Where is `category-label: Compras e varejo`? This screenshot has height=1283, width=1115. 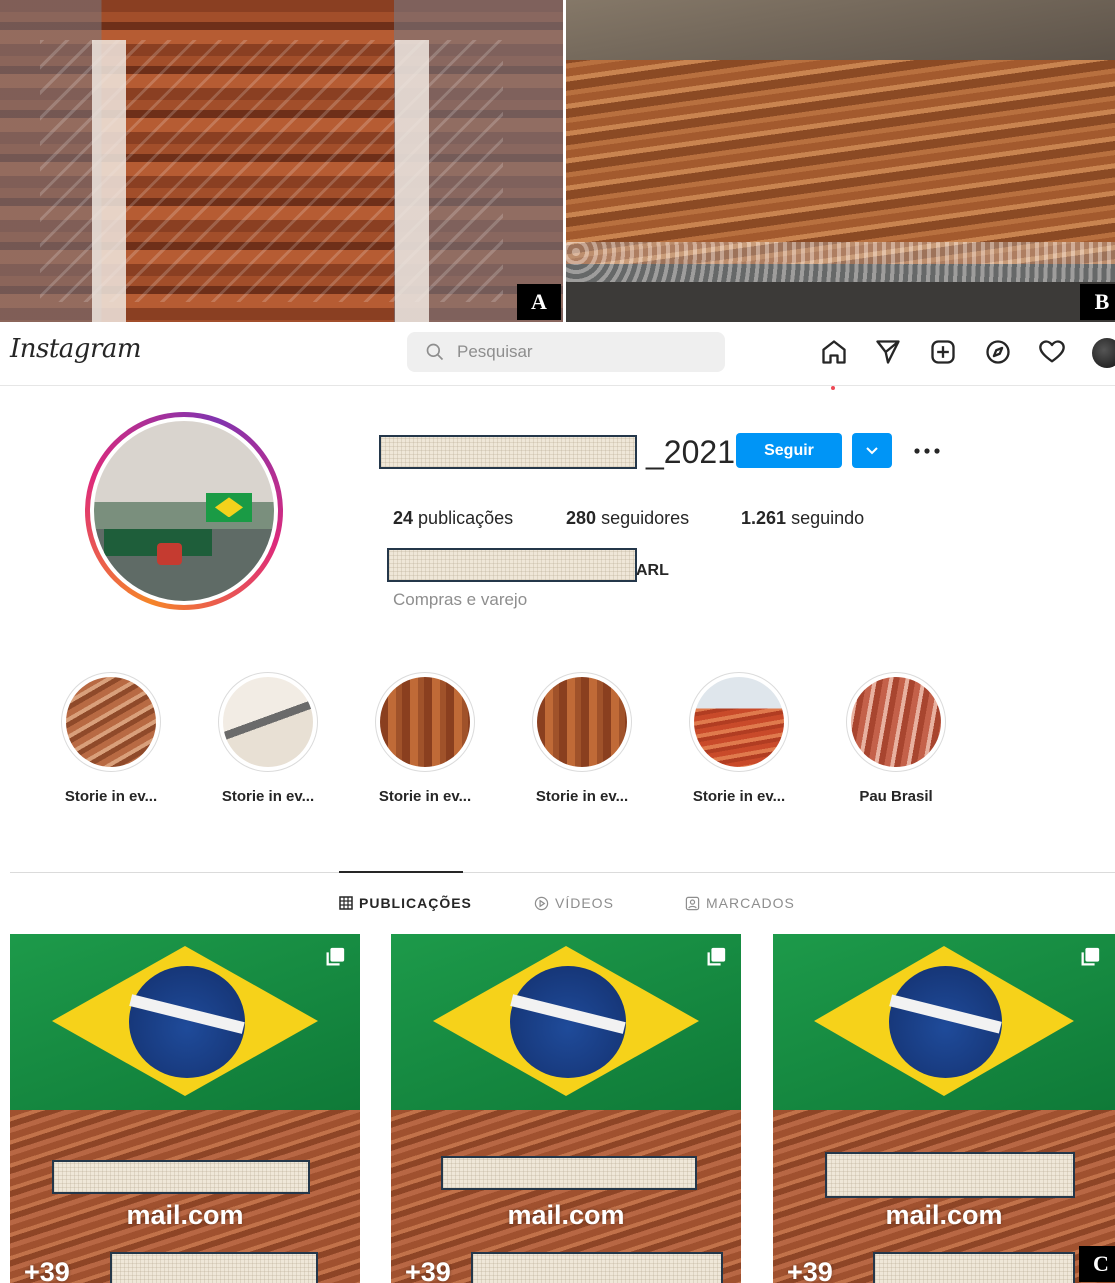 category-label: Compras e varejo is located at coordinates (460, 599).